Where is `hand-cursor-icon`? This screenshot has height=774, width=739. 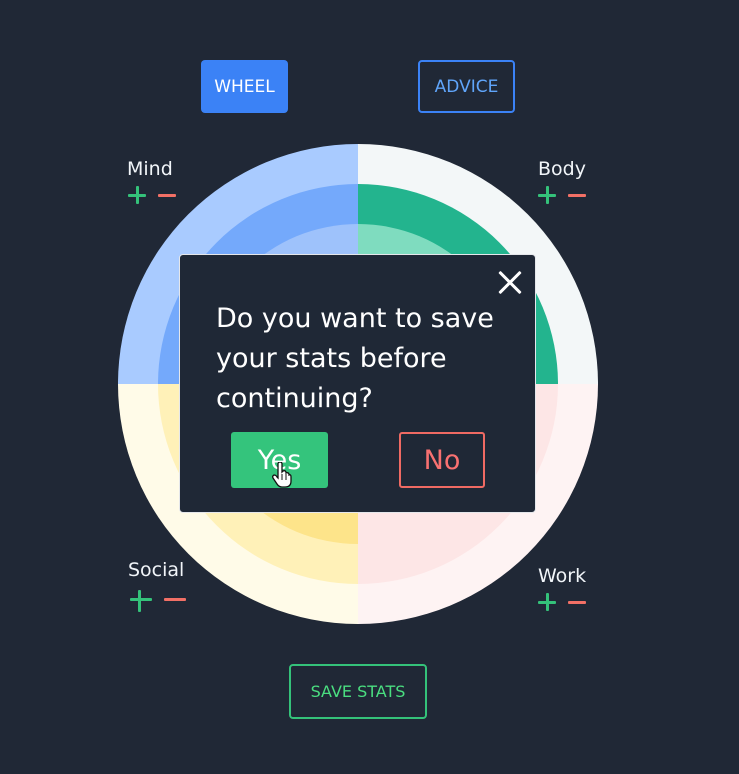
hand-cursor-icon is located at coordinates (282, 475).